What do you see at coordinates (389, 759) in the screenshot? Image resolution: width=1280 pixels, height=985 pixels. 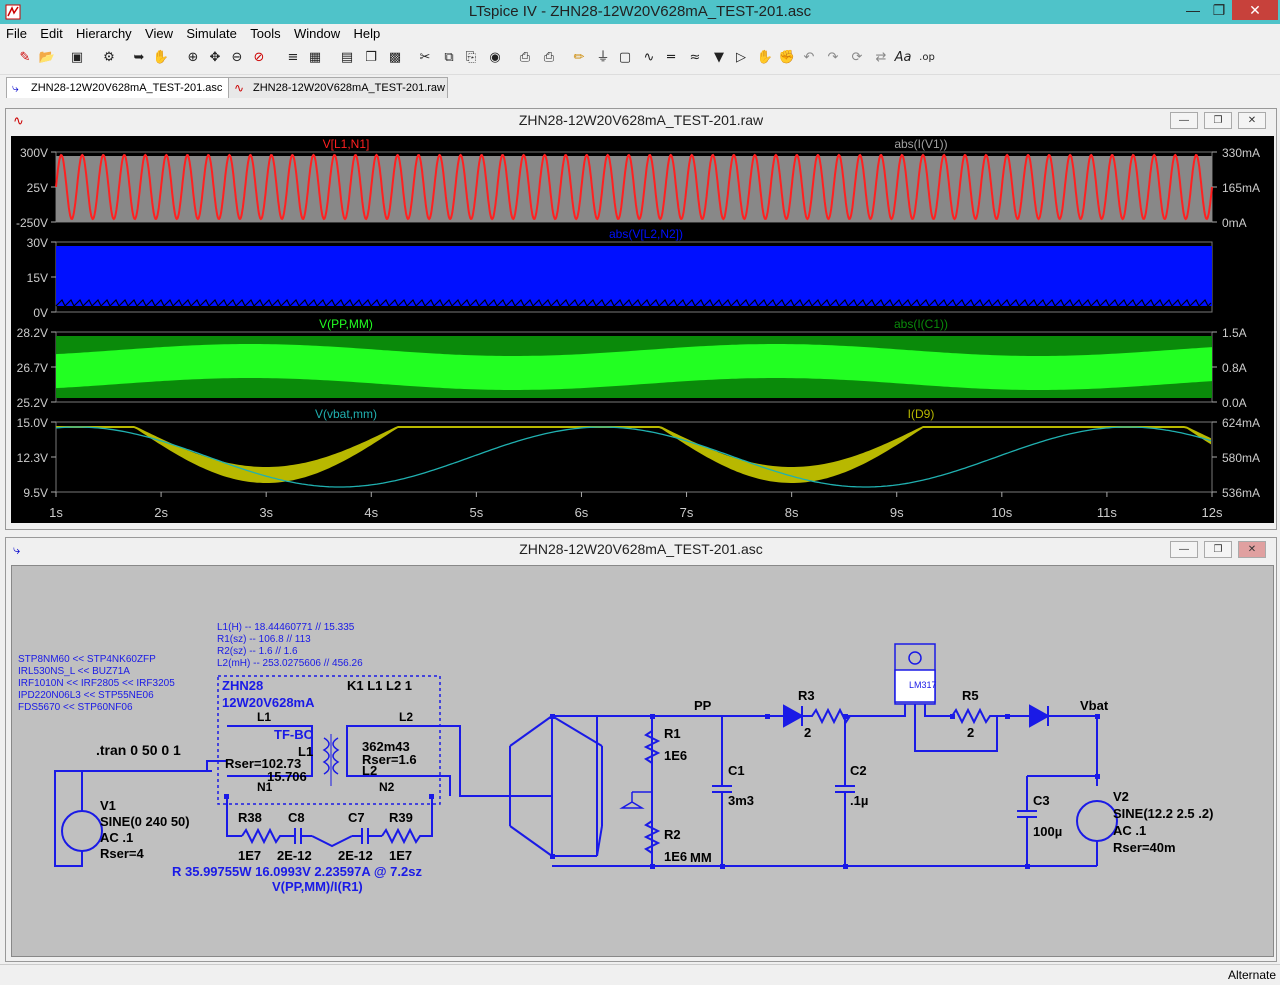 I see `rser2-label: Rser=1.6` at bounding box center [389, 759].